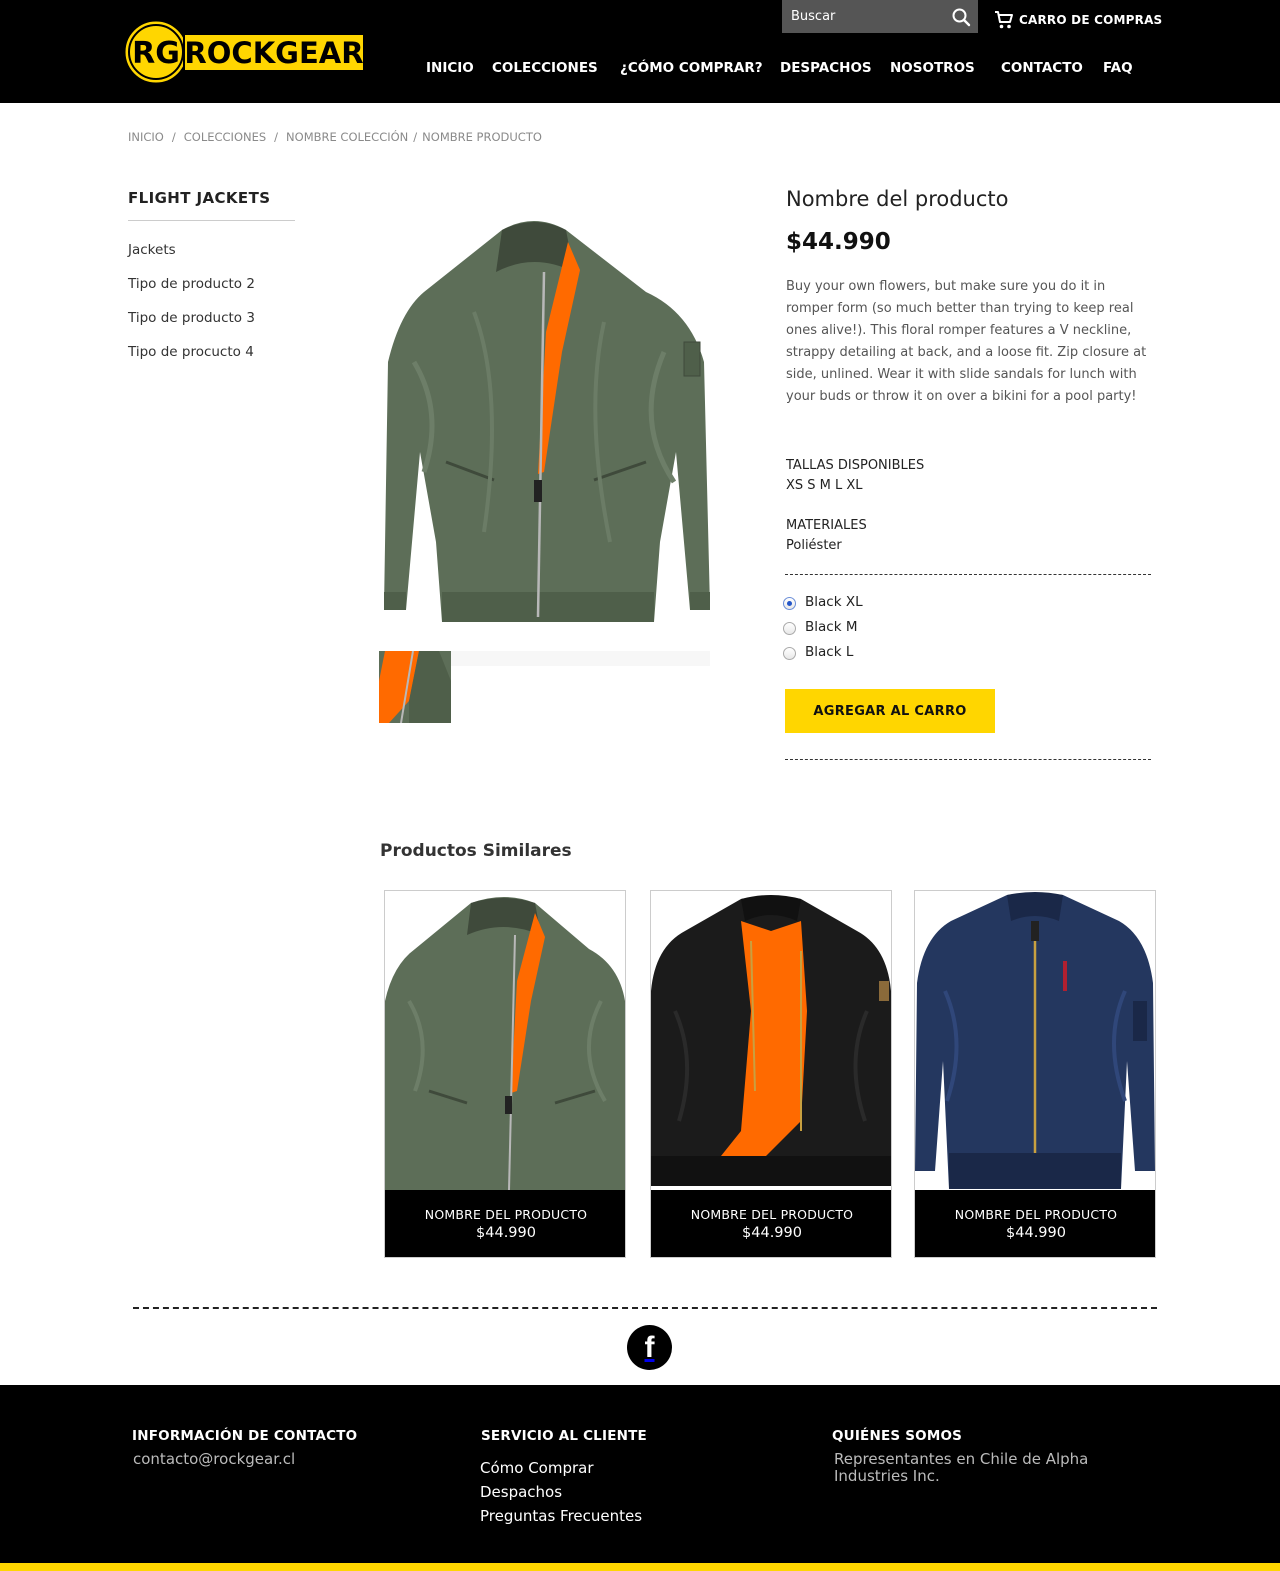  Describe the element at coordinates (476, 851) in the screenshot. I see `similar-products-title: Productos Similares` at that location.